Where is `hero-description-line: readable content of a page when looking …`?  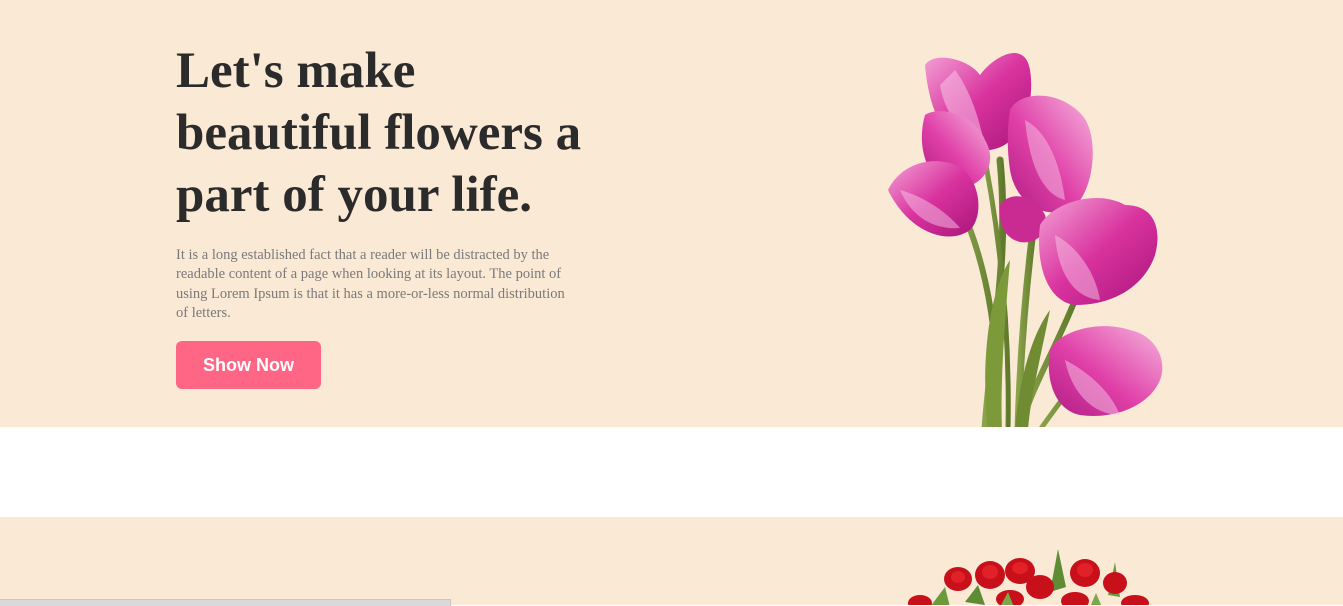 hero-description-line: readable content of a page when looking … is located at coordinates (369, 274).